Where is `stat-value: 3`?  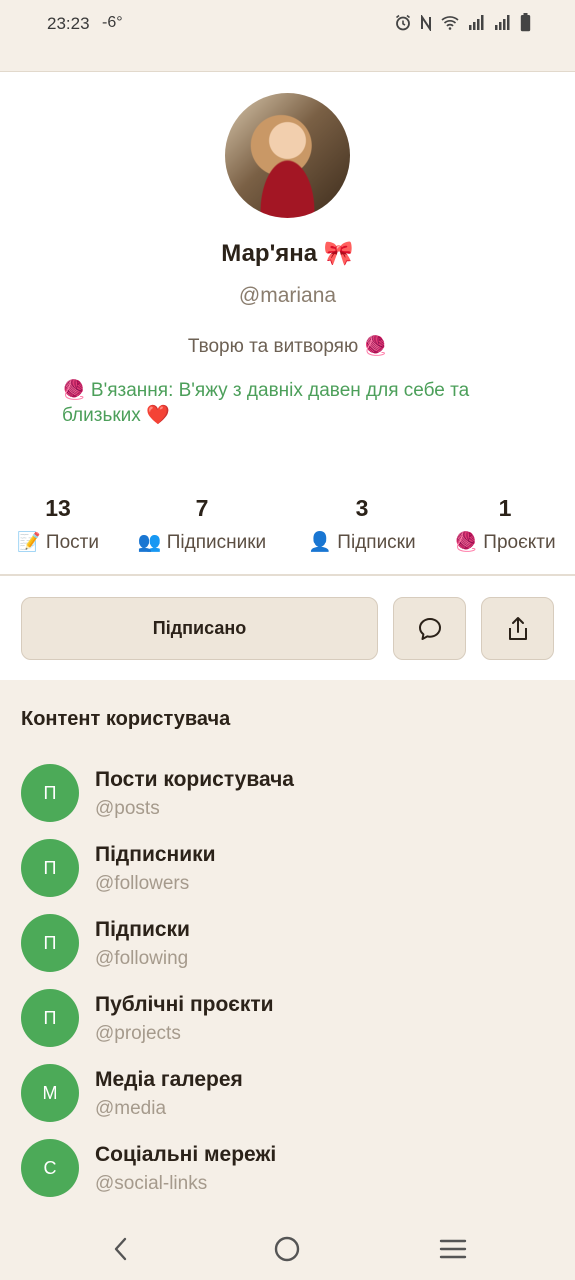 stat-value: 3 is located at coordinates (362, 508).